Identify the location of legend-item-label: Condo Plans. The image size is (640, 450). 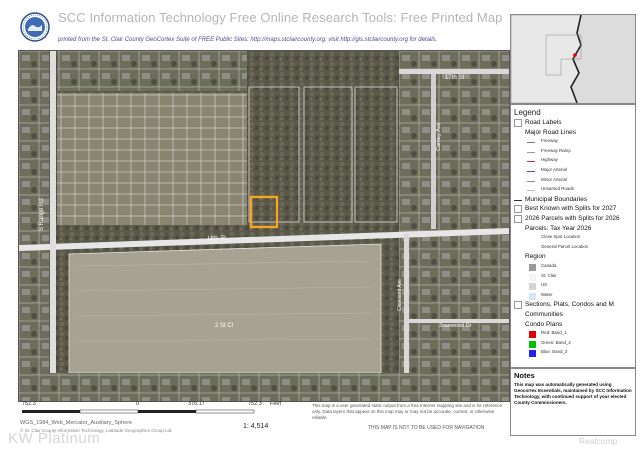
(544, 324).